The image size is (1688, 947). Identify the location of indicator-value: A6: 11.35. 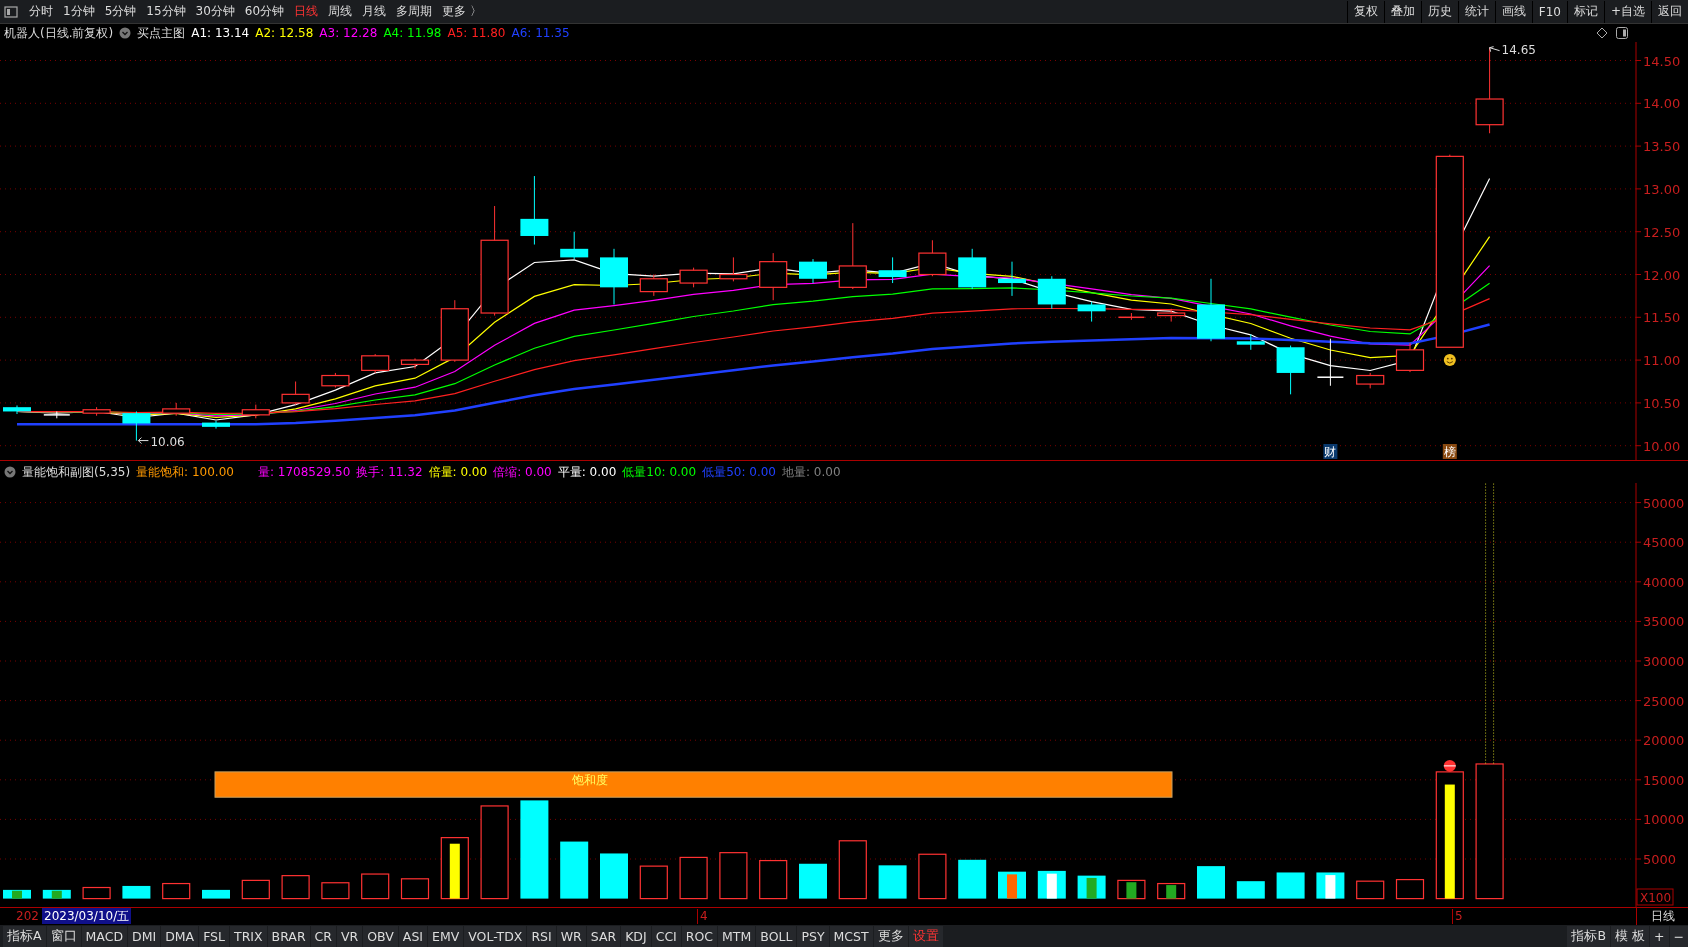
(540, 33).